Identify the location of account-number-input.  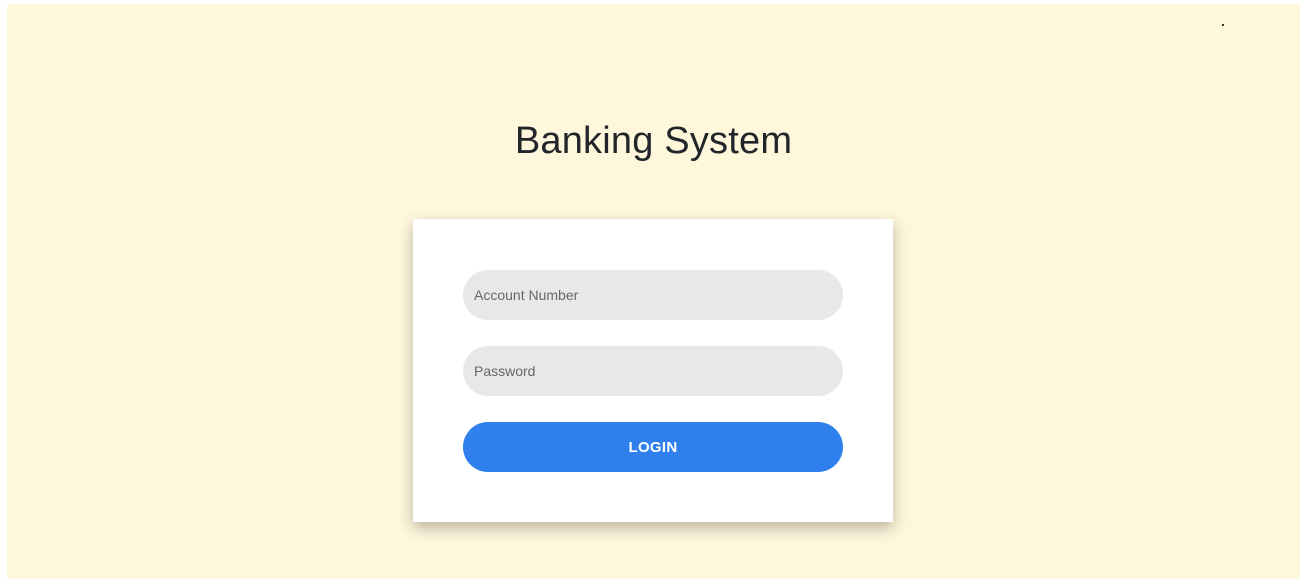
(653, 295).